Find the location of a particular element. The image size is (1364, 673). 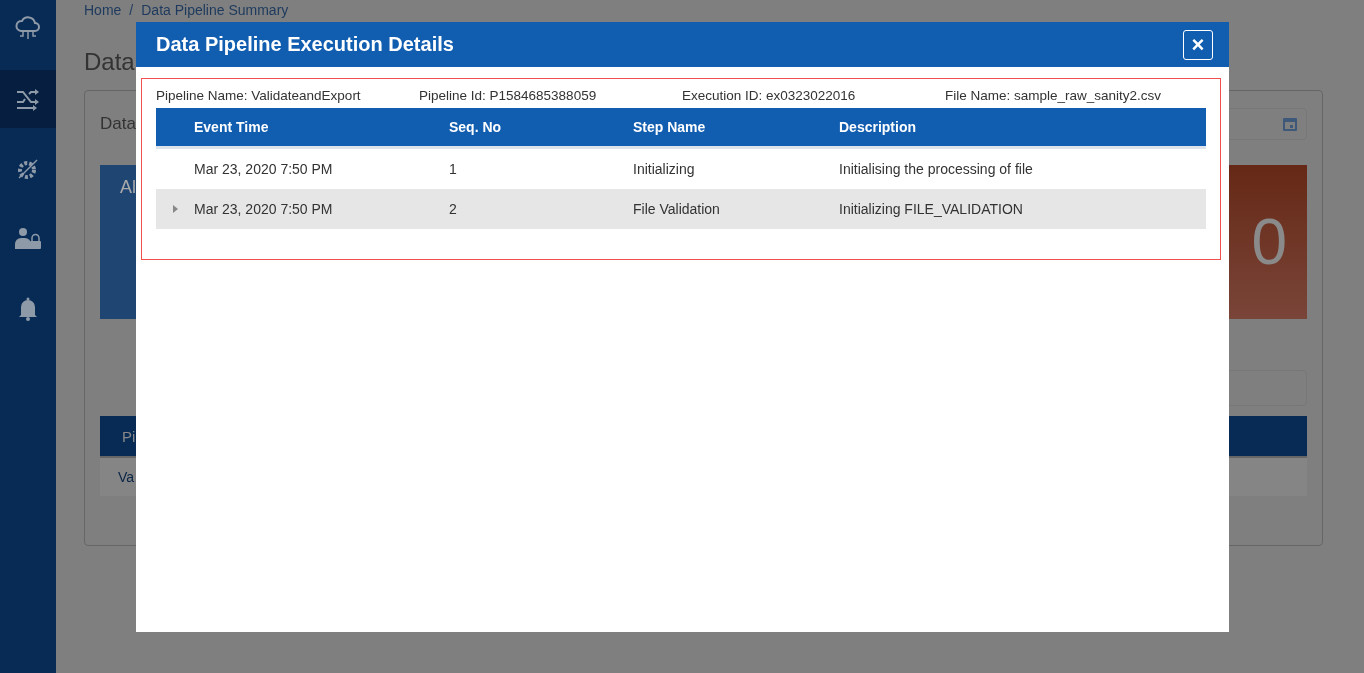

info-text: Execution ID: ex0323022016 is located at coordinates (769, 96).